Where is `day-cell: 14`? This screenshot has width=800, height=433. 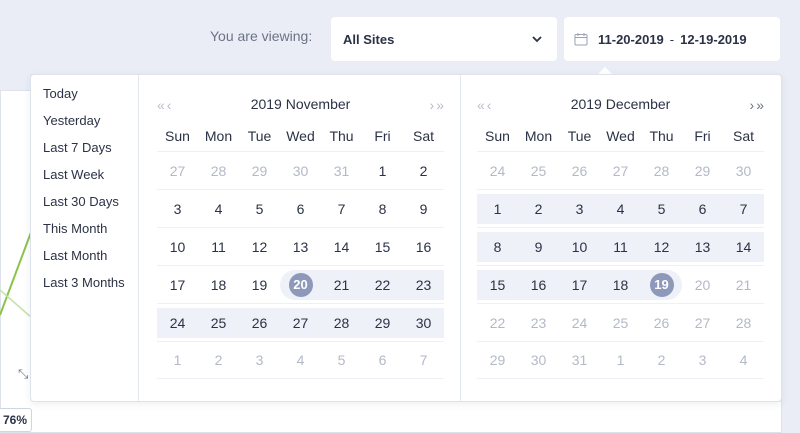
day-cell: 14 is located at coordinates (341, 247).